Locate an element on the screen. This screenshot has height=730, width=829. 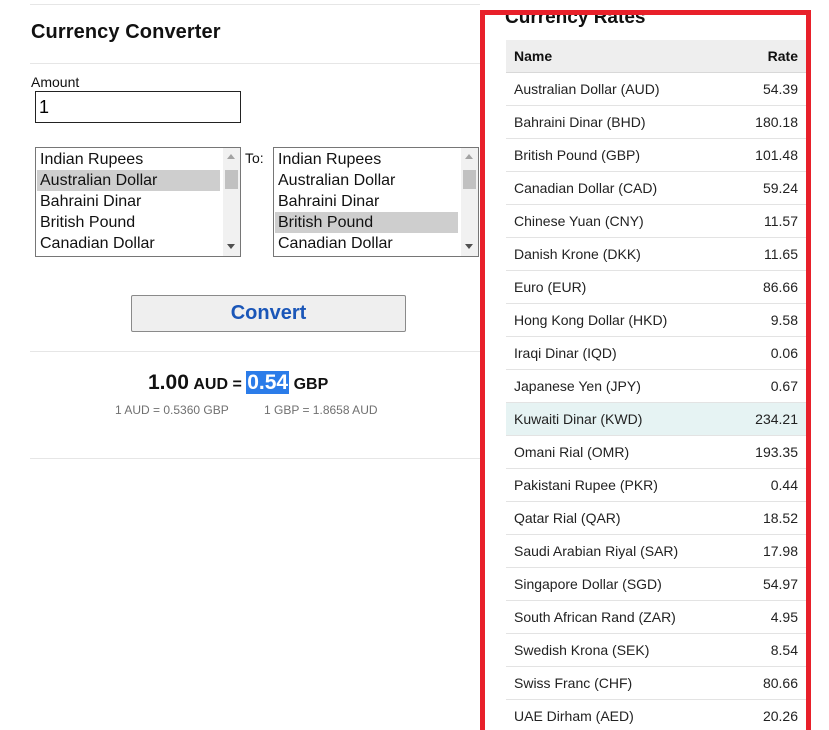
currency-rate-cell: 0.67 is located at coordinates (769, 386).